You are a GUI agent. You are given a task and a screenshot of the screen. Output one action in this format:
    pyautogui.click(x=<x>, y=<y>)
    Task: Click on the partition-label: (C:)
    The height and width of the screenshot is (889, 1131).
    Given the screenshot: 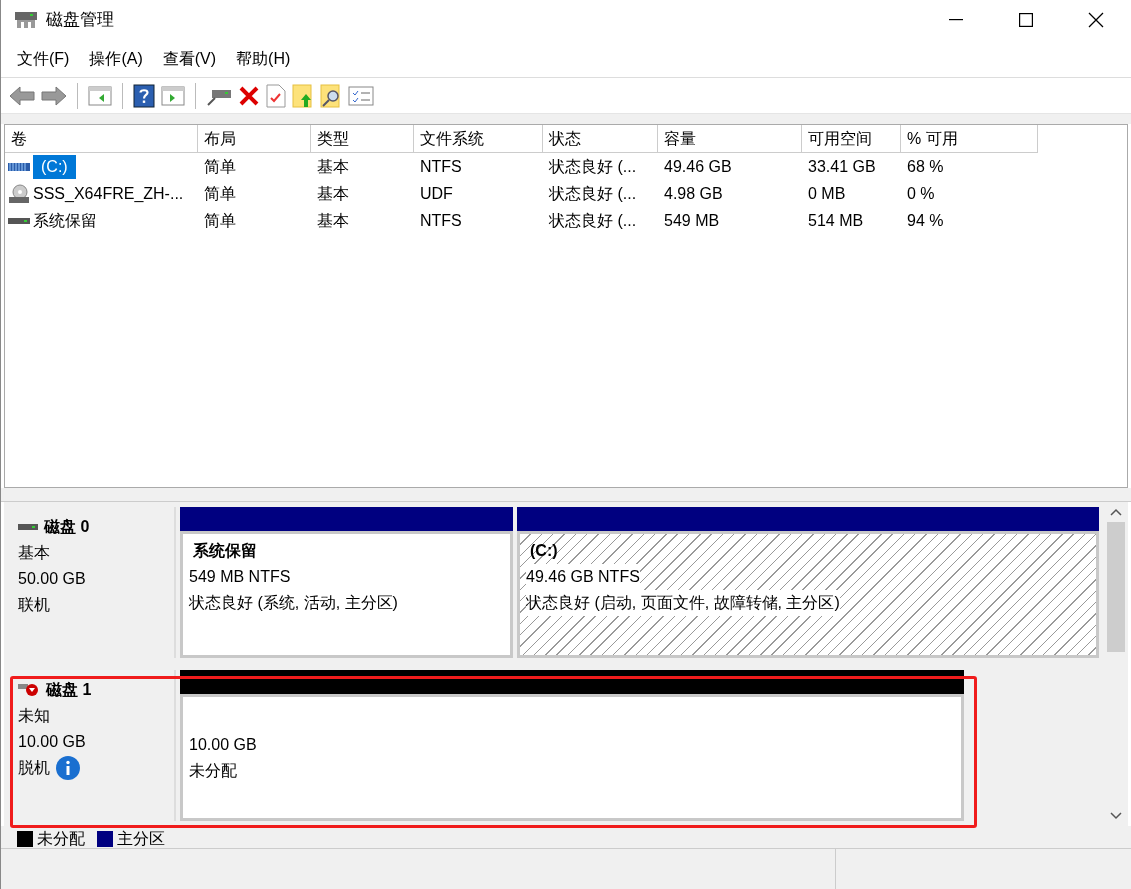 What is the action you would take?
    pyautogui.click(x=544, y=551)
    